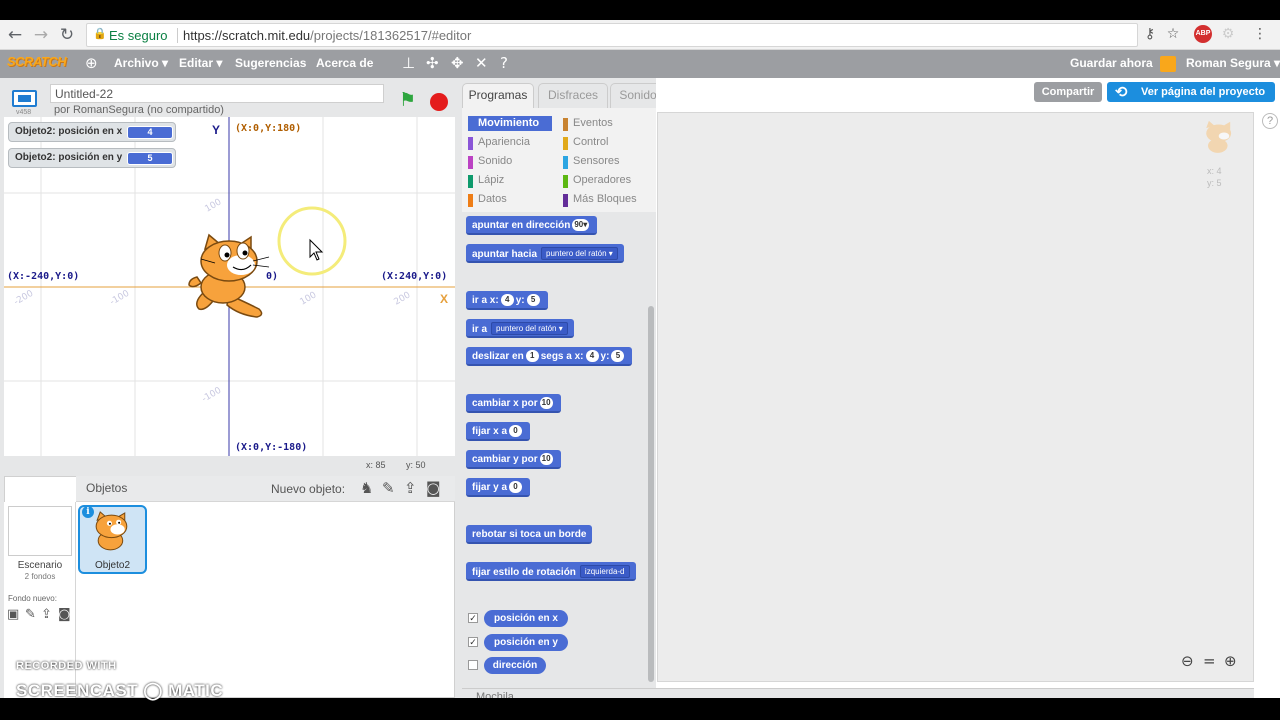  I want to click on reload-icon: ↻, so click(67, 35).